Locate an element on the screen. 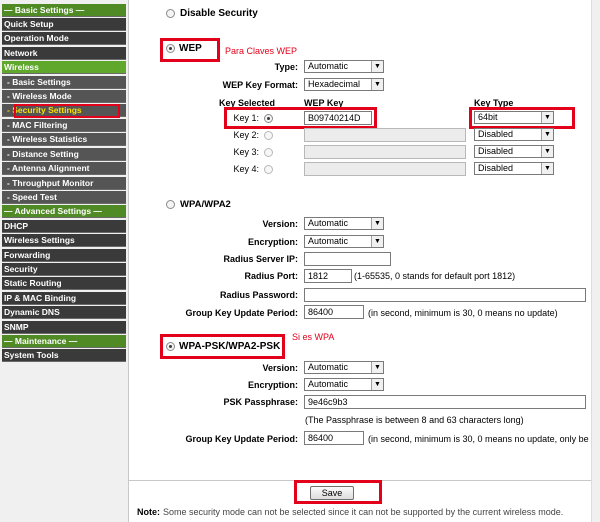 This screenshot has height=522, width=600. radius-port-input: 1812 is located at coordinates (328, 276).